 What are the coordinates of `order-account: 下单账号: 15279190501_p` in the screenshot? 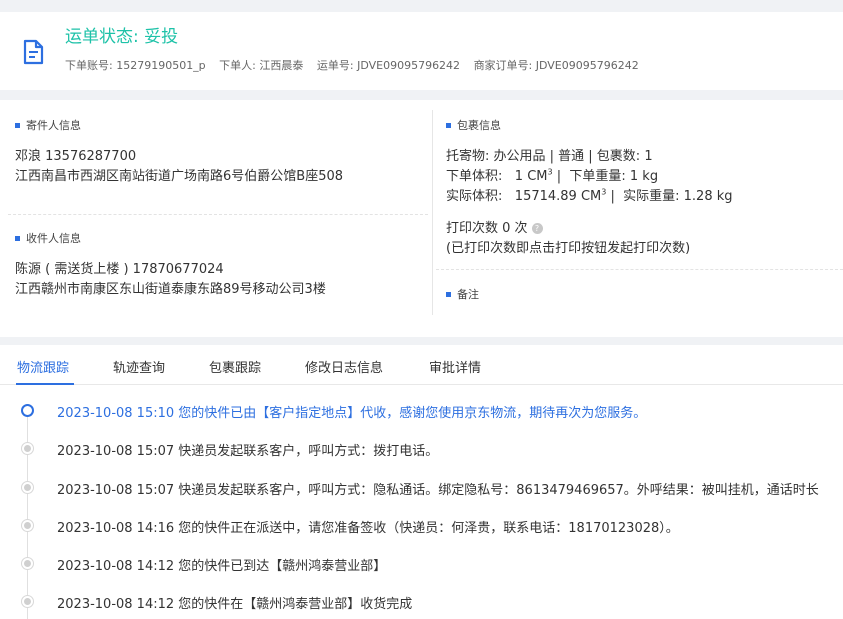 It's located at (135, 65).